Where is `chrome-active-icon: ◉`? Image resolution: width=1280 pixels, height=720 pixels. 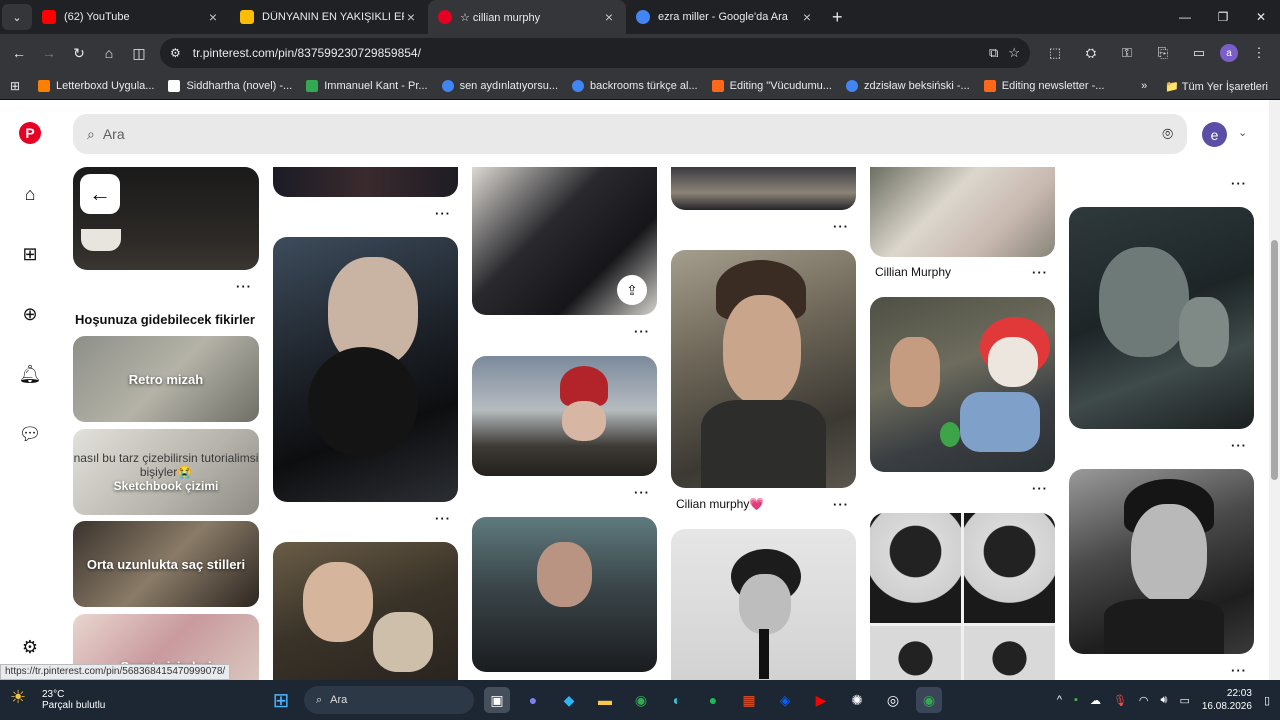 chrome-active-icon: ◉ is located at coordinates (929, 700).